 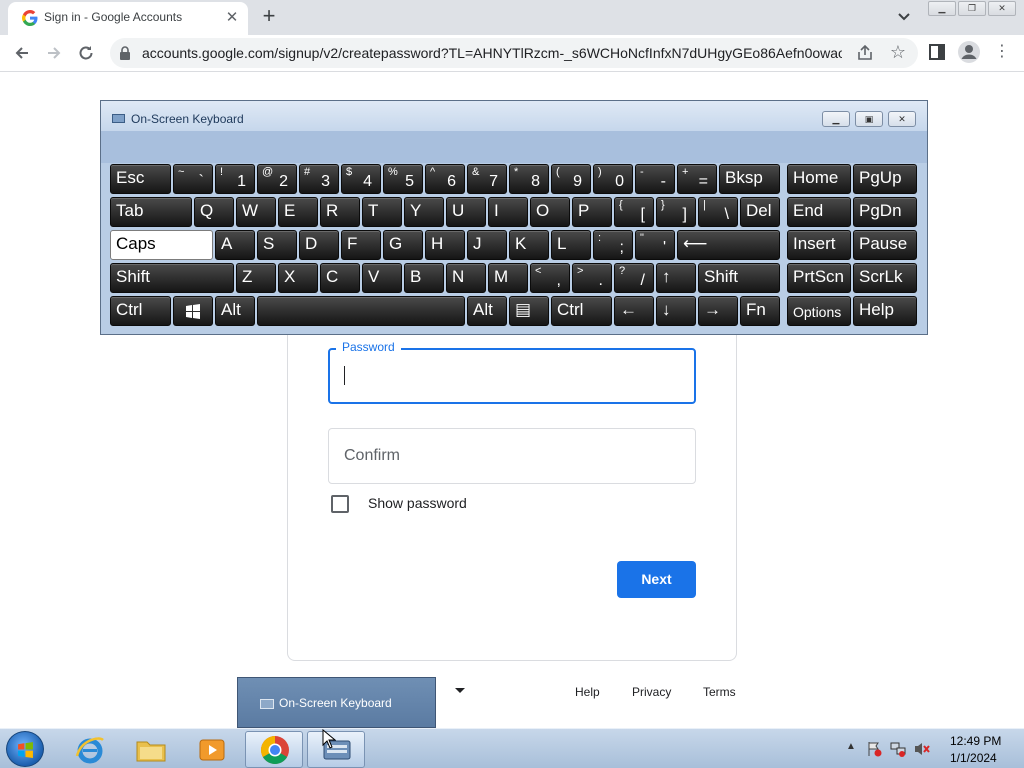 What do you see at coordinates (256, 278) in the screenshot?
I see `key-z: Z` at bounding box center [256, 278].